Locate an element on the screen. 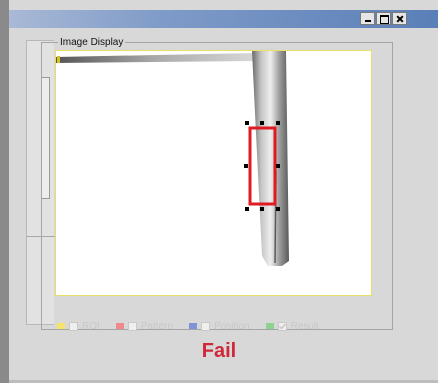 The image size is (438, 383). legend-result: Result is located at coordinates (292, 326).